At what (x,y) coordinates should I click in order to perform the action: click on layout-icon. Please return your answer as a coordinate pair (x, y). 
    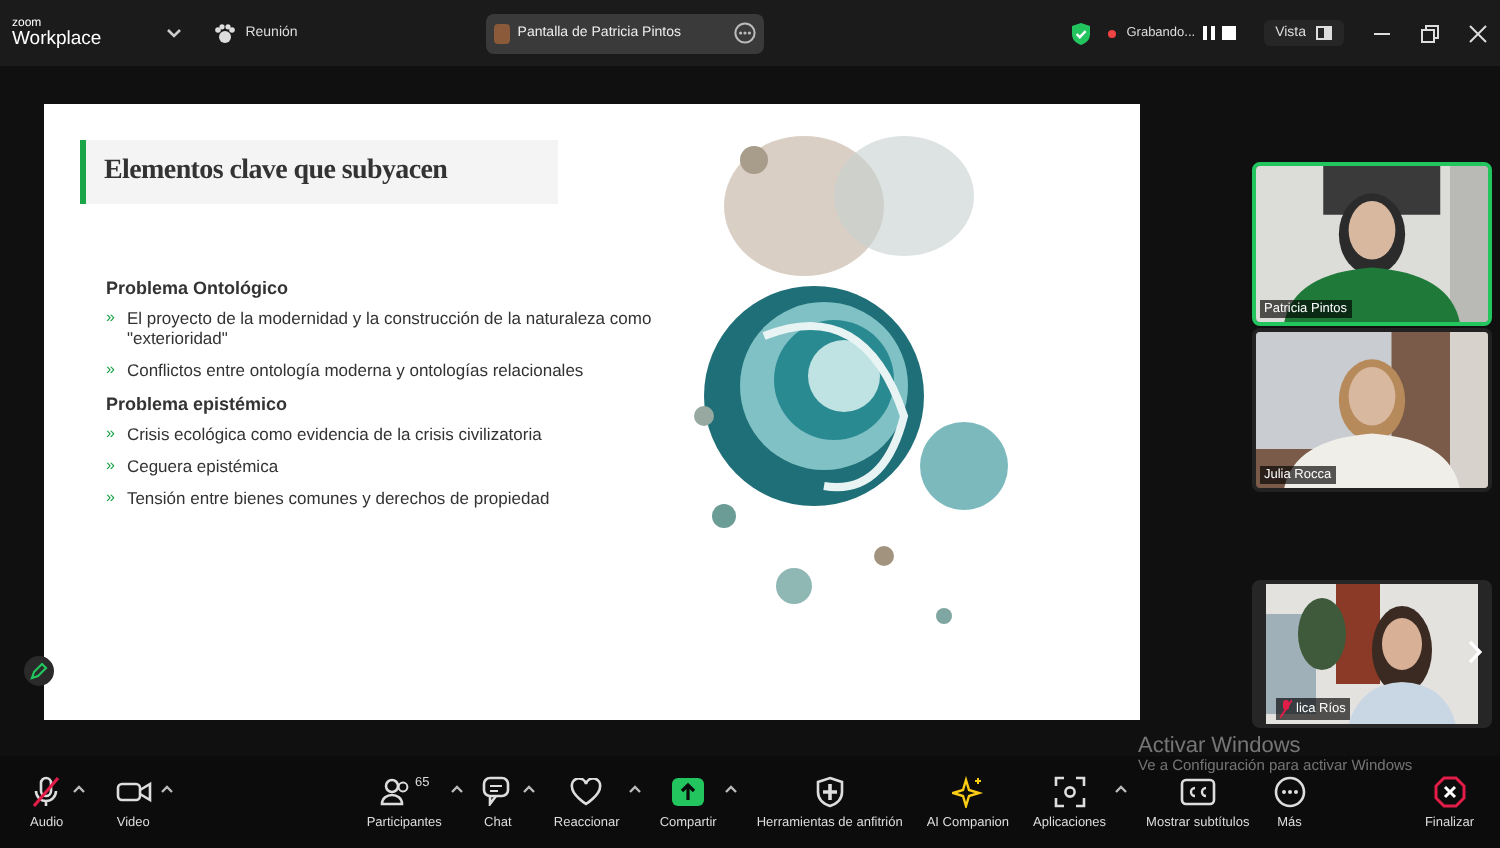
    Looking at the image, I should click on (1324, 33).